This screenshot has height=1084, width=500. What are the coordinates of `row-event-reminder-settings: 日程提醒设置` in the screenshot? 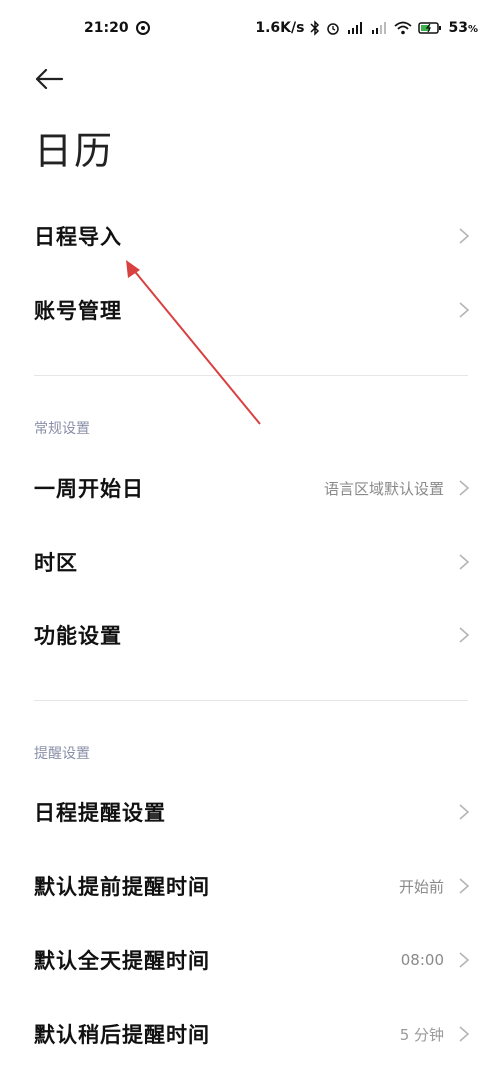 It's located at (250, 812).